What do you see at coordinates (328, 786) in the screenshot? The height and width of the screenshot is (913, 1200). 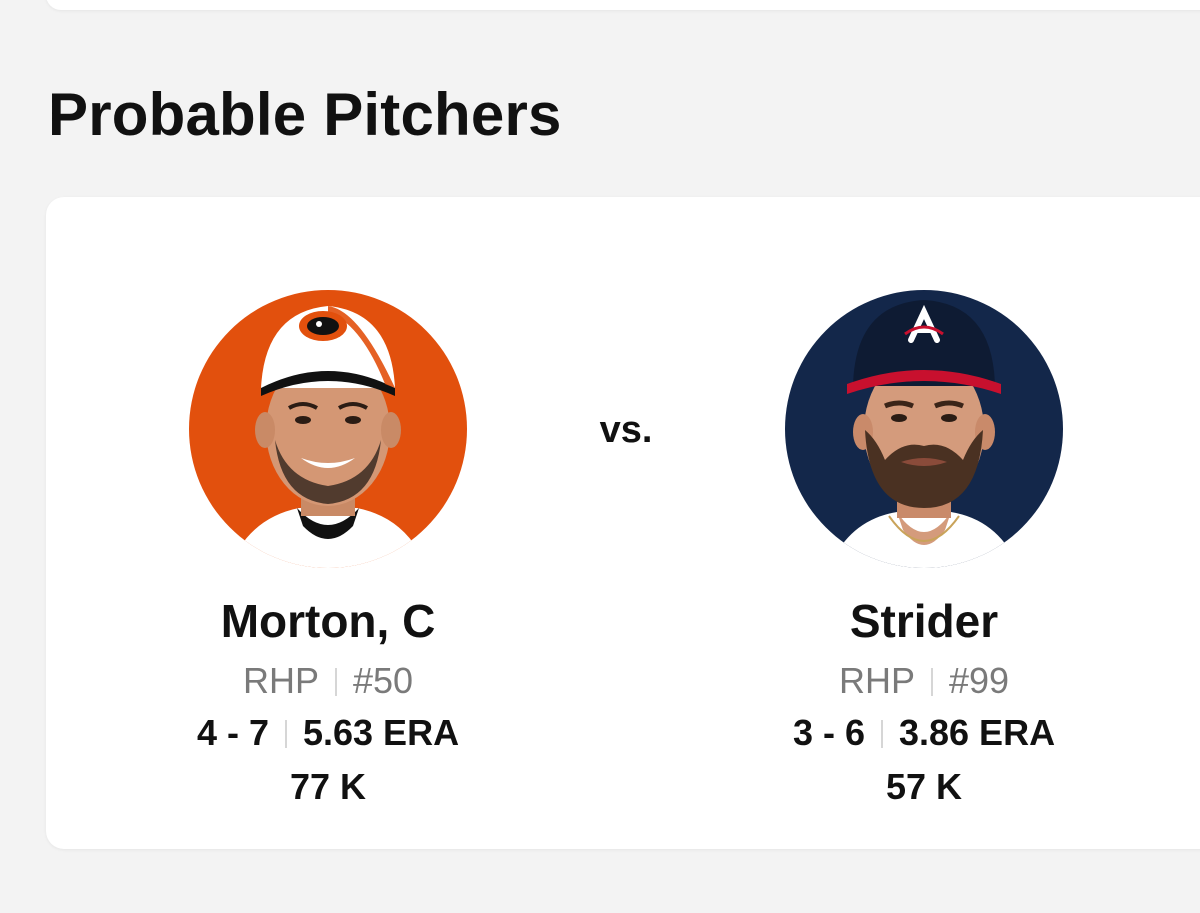 I see `pitcher-strikeouts: 77 K` at bounding box center [328, 786].